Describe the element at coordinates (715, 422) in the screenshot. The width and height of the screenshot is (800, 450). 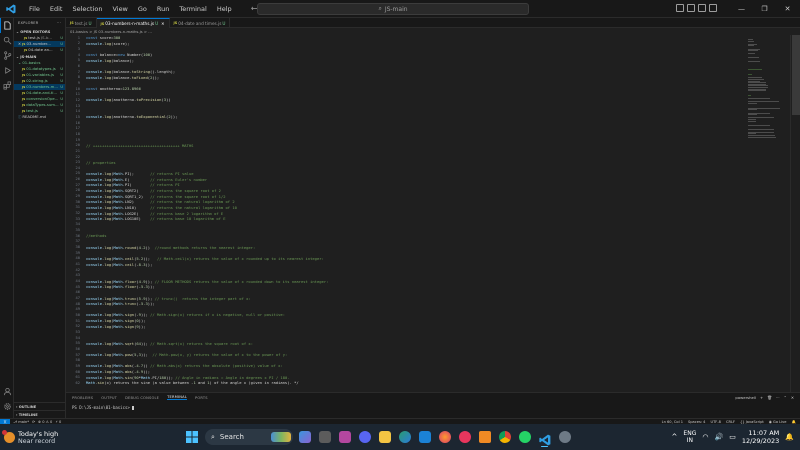
I see `encoding: UTF-8` at that location.